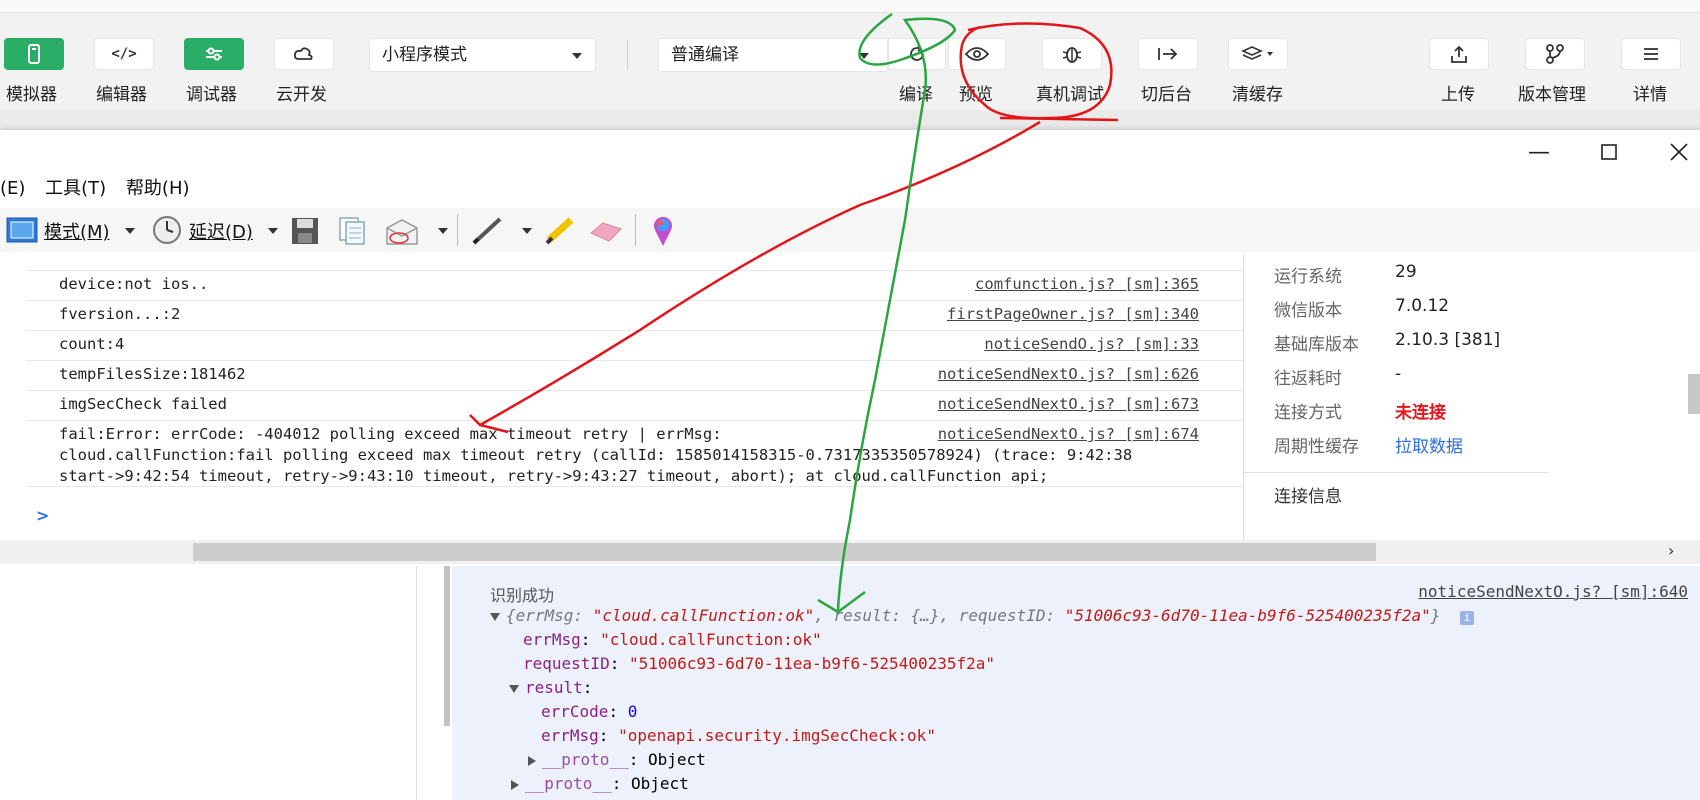 Image resolution: width=1700 pixels, height=800 pixels. I want to click on preview-button, so click(977, 54).